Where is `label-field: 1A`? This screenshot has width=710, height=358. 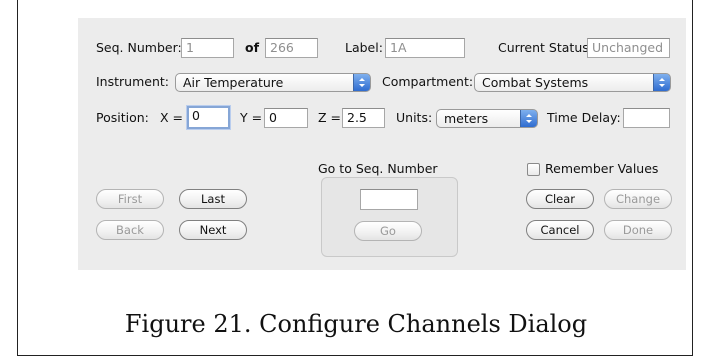
label-field: 1A is located at coordinates (425, 48).